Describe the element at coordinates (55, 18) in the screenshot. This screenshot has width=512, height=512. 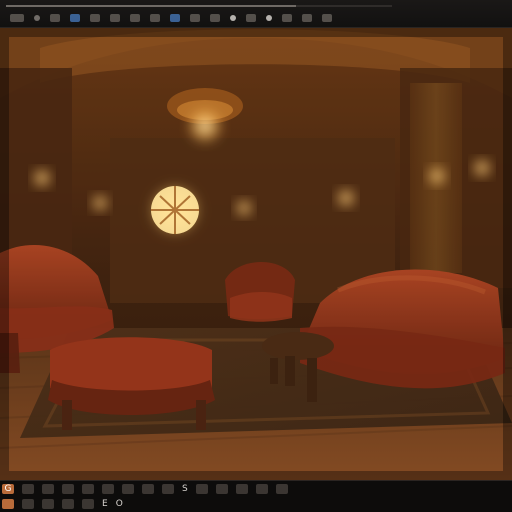
I see `pencil-icon` at that location.